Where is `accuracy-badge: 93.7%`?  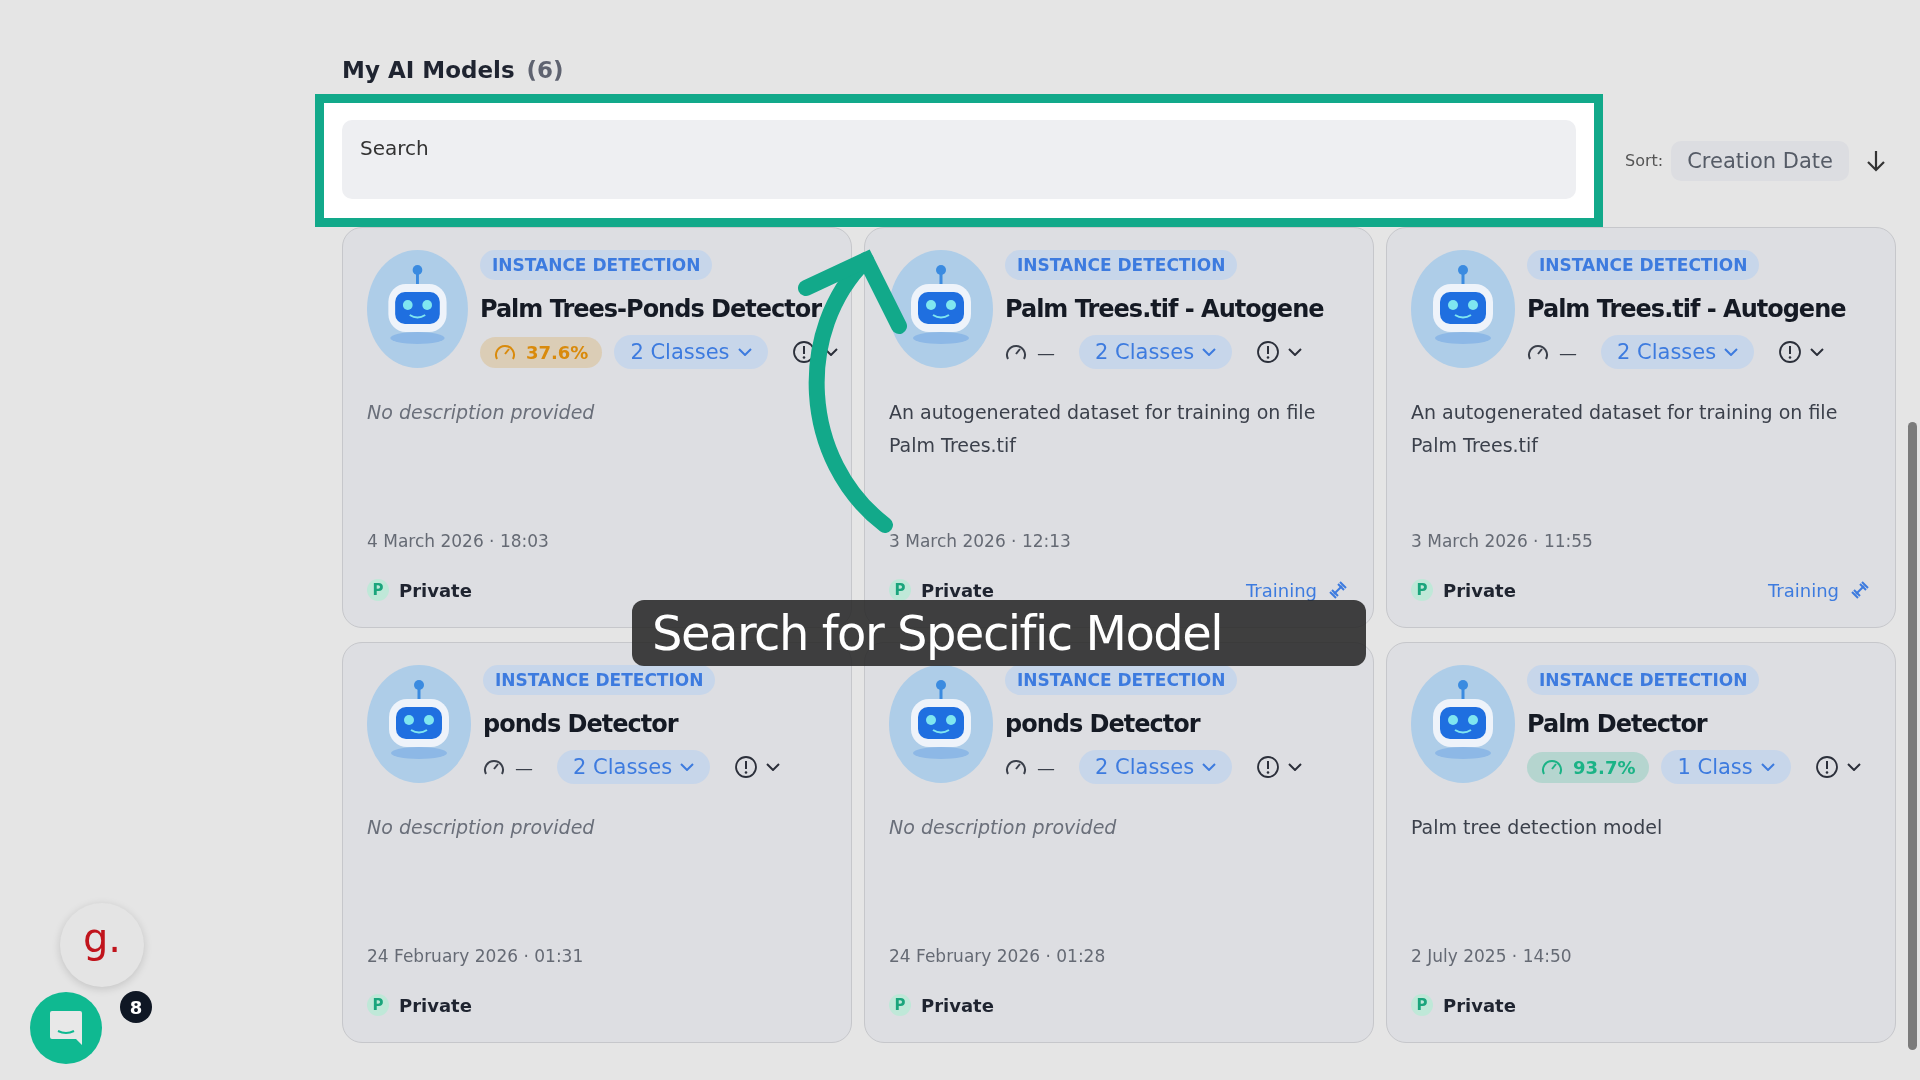
accuracy-badge: 93.7% is located at coordinates (1588, 767).